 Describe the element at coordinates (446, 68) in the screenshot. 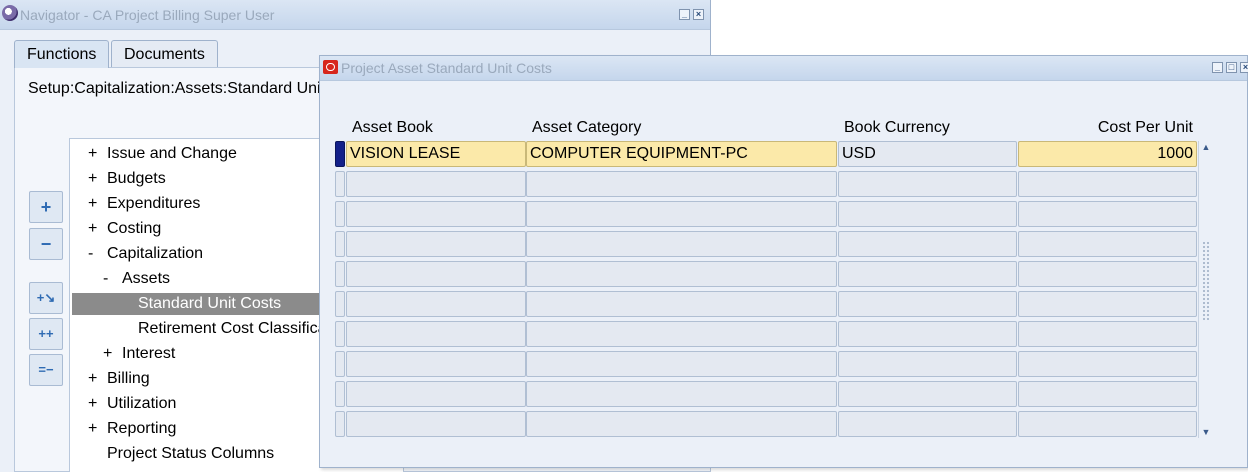

I see `pasc-title: Project Asset Standard Unit Costs` at that location.